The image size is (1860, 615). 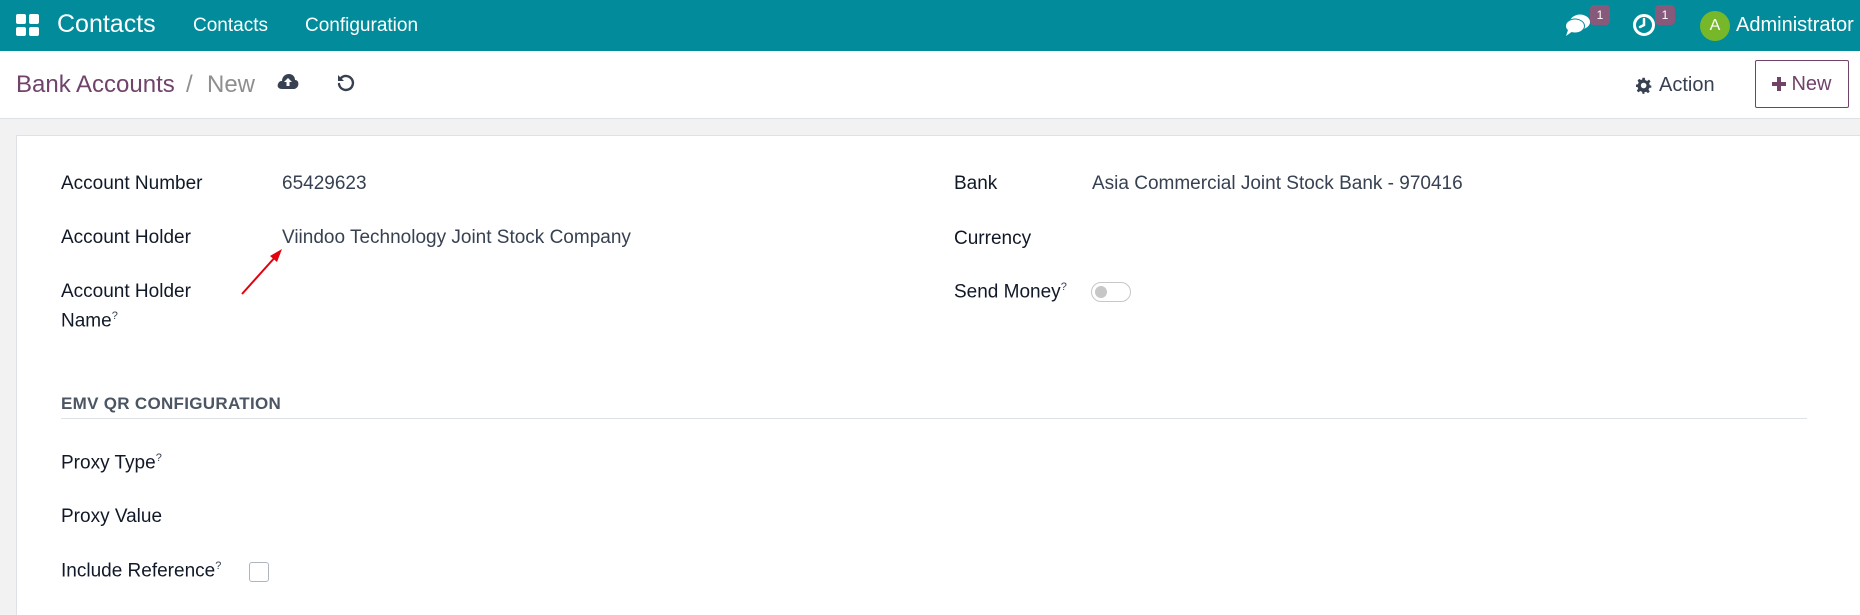 I want to click on control-panel: Bank Accounts / New Action New, so click(x=930, y=85).